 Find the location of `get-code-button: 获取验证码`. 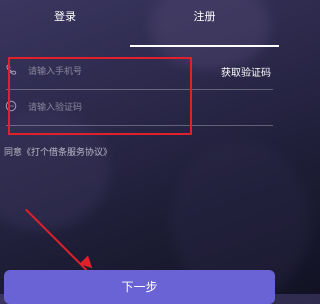

get-code-button: 获取验证码 is located at coordinates (246, 71).